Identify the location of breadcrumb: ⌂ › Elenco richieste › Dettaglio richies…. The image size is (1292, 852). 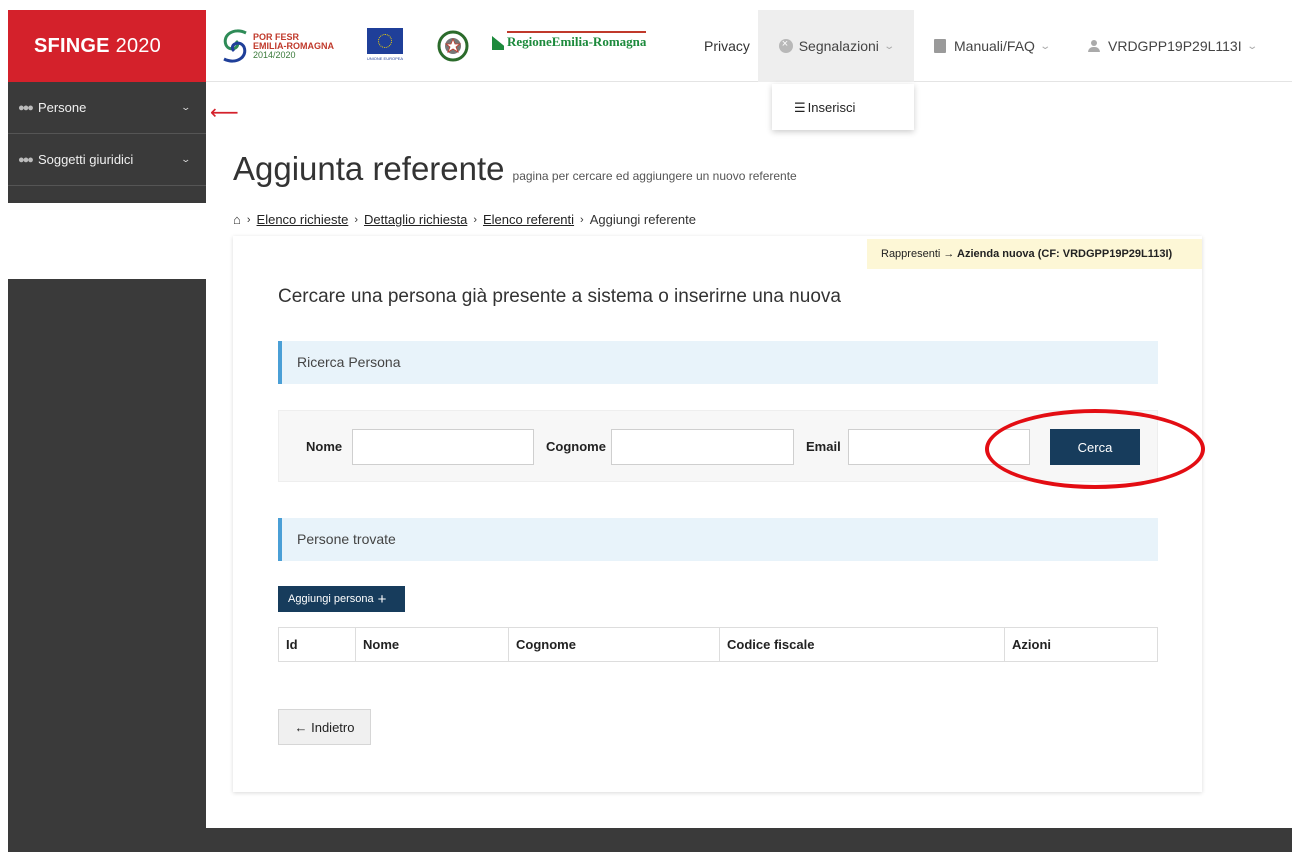
(464, 219).